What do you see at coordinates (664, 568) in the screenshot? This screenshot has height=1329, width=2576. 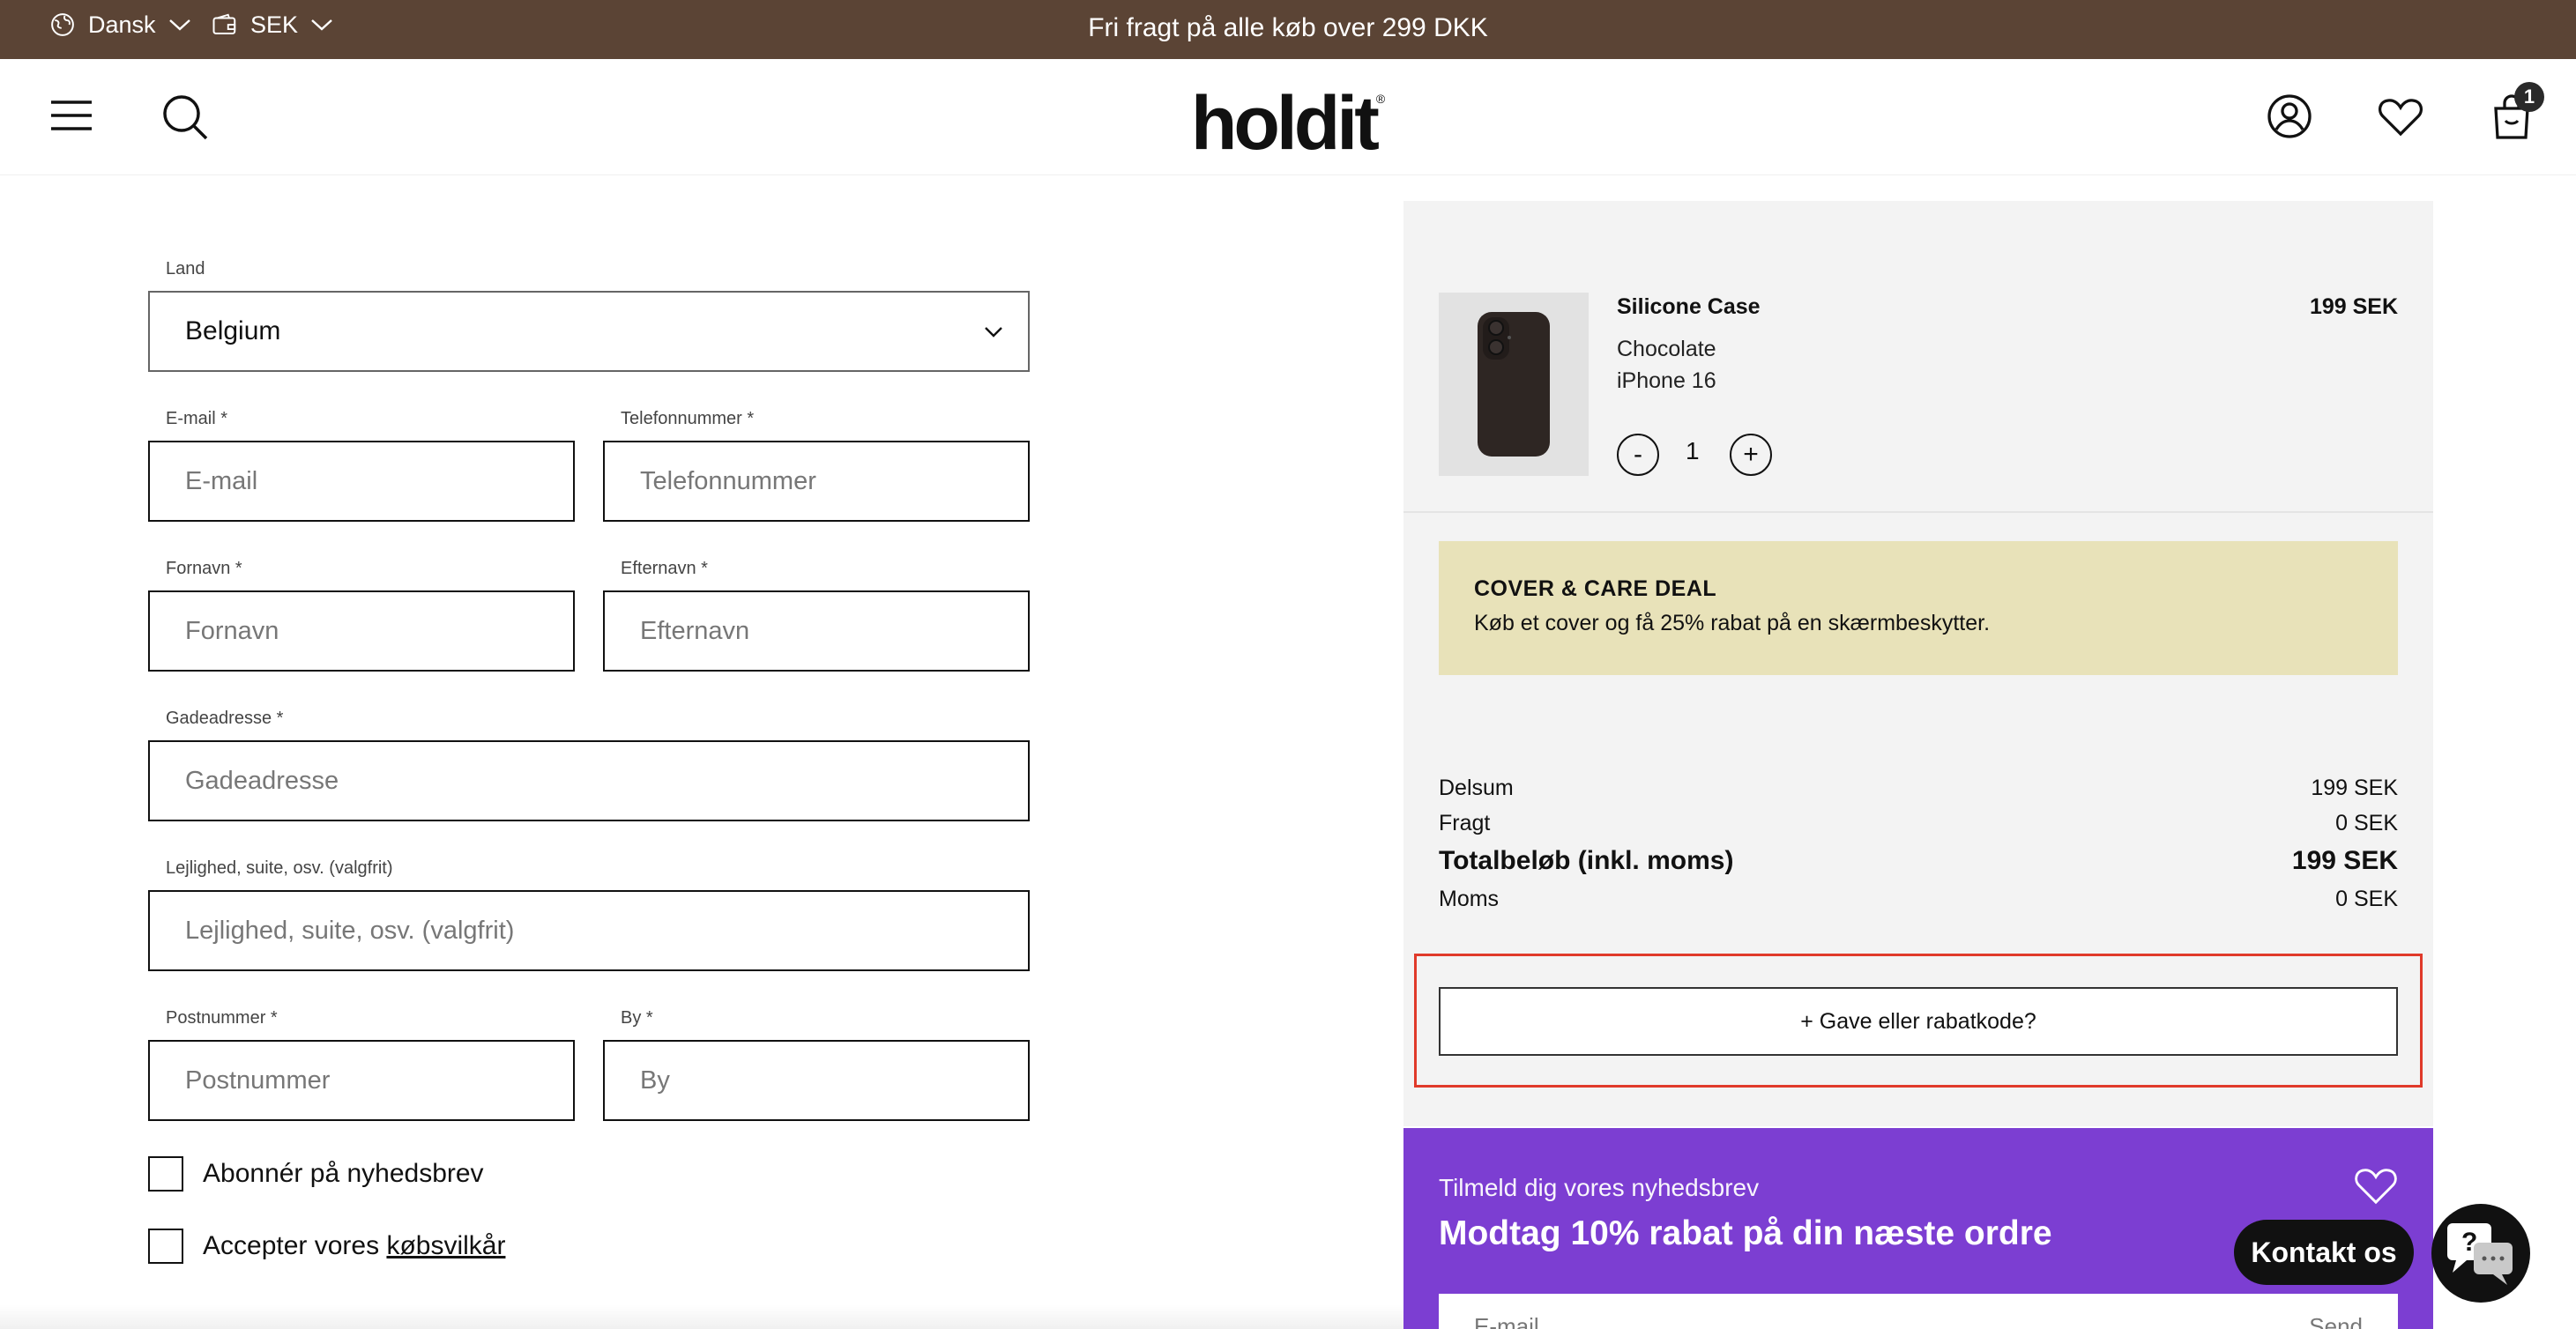 I see `last-name-label: Efternavn *` at bounding box center [664, 568].